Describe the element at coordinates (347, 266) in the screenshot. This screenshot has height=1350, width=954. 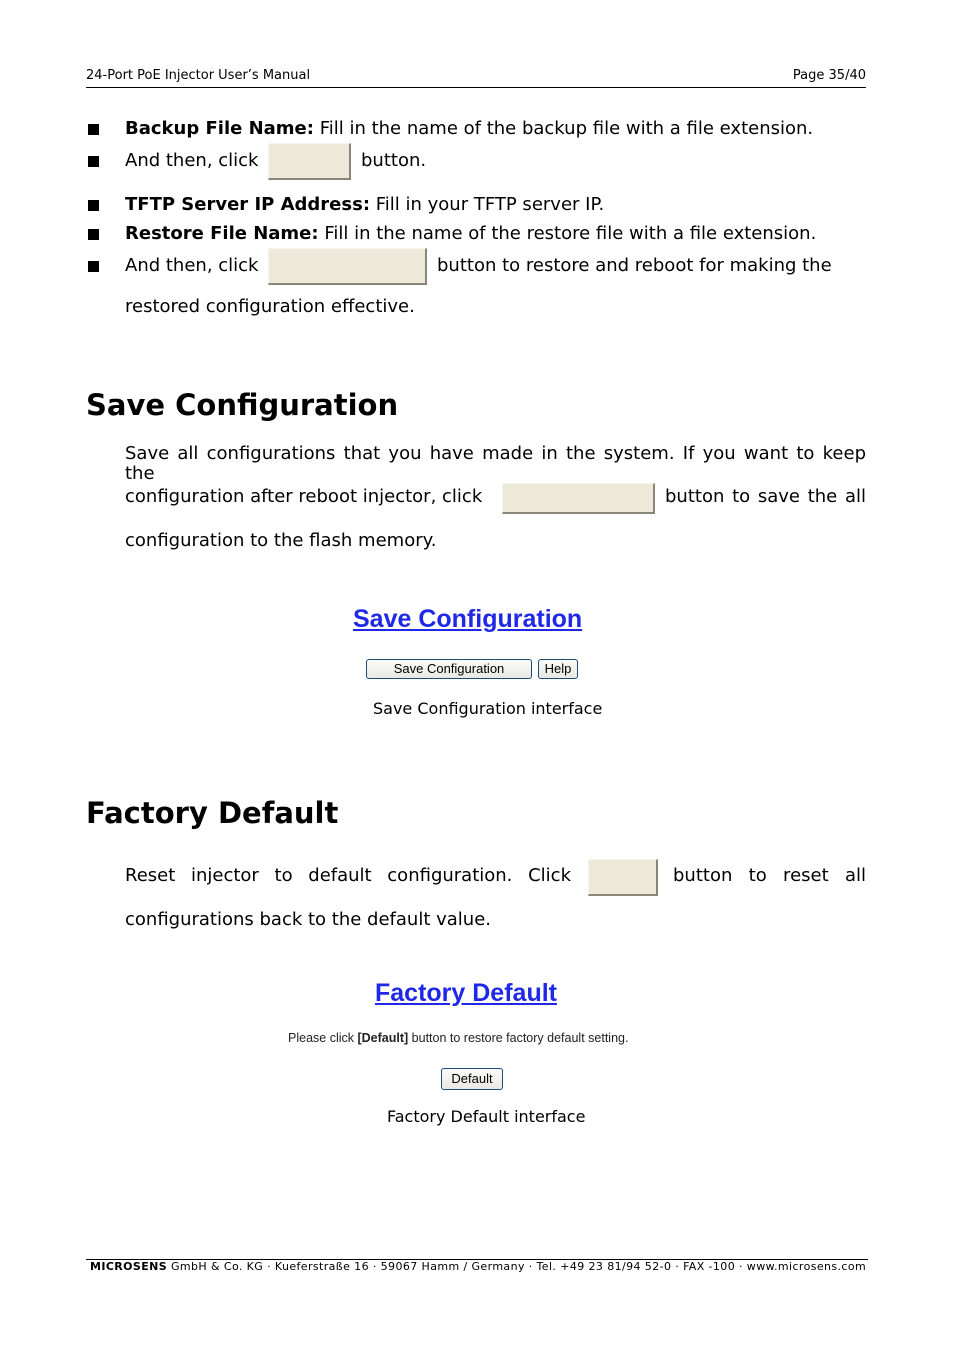
I see `restore-button` at that location.